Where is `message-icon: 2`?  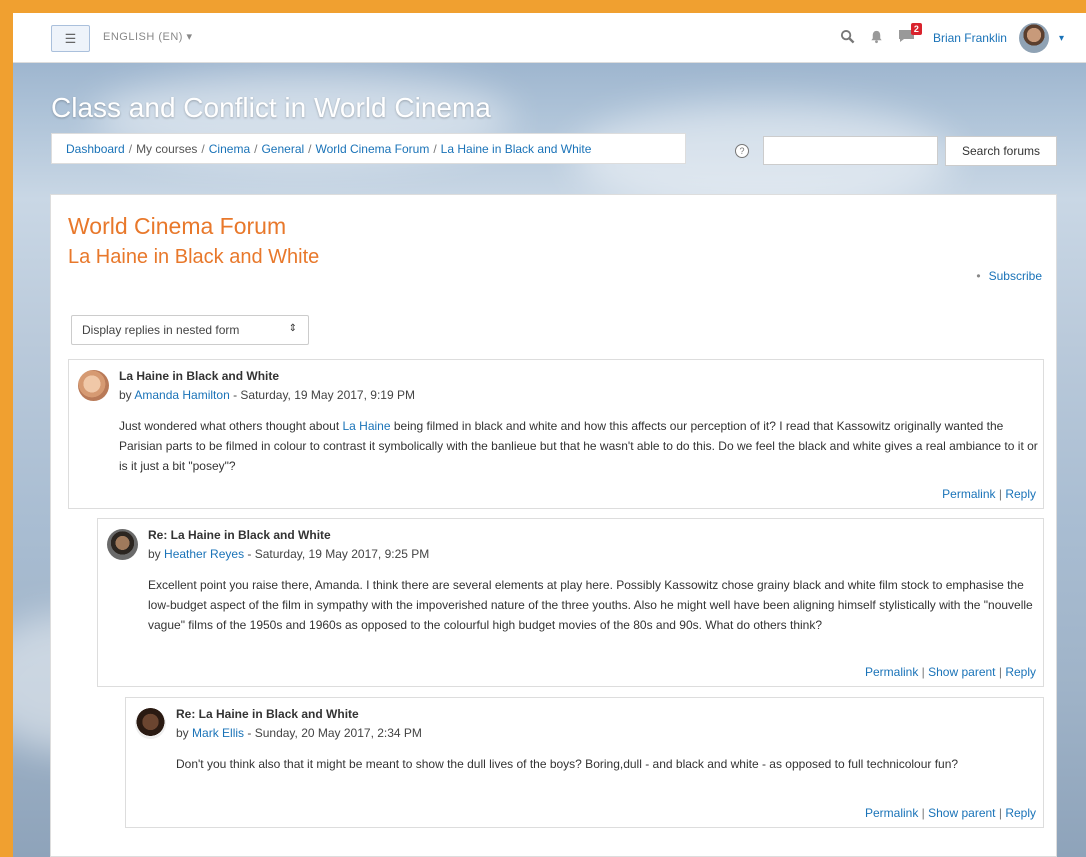 message-icon: 2 is located at coordinates (910, 35).